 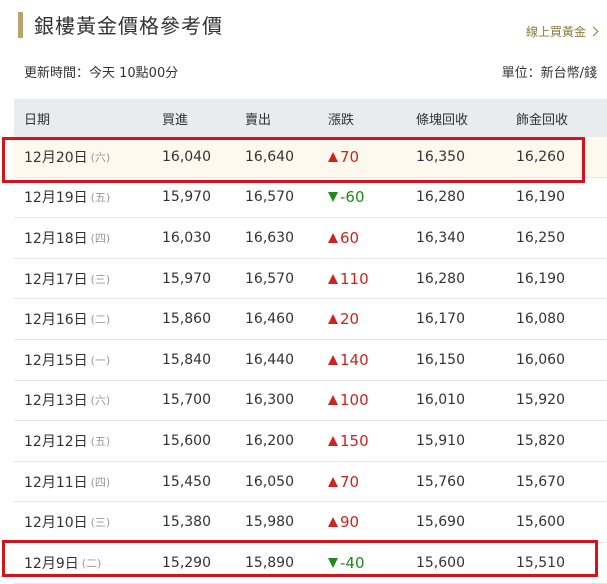 What do you see at coordinates (310, 198) in the screenshot?
I see `table-row: 12月19日 (五) 15,970 16,570 -60 16,280 16,190` at bounding box center [310, 198].